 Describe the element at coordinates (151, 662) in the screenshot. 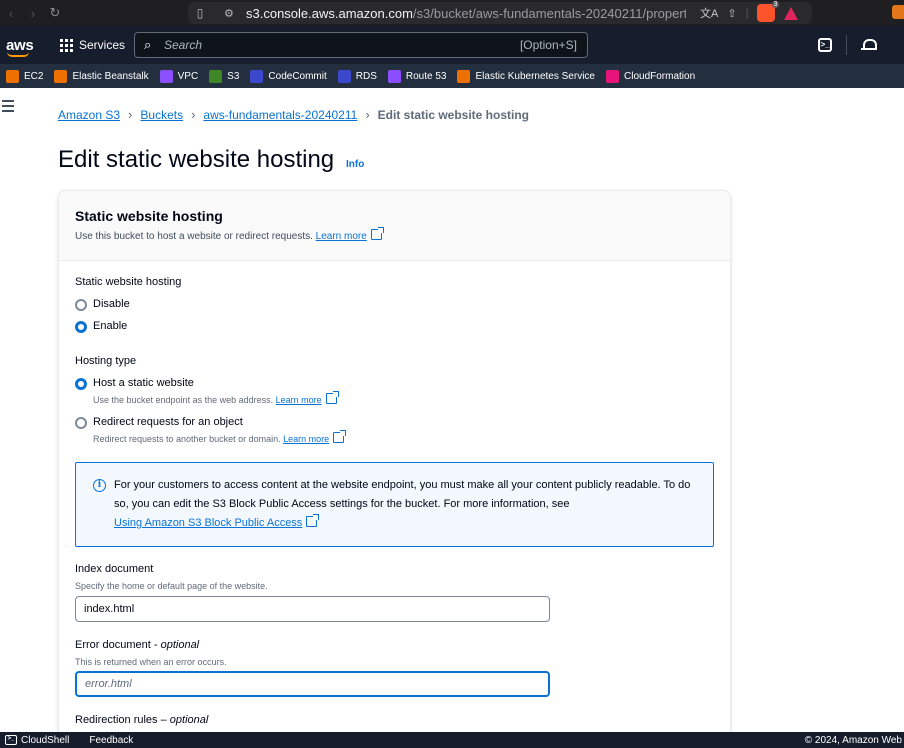

I see `error-document-description: This is returned when an error occurs.` at that location.